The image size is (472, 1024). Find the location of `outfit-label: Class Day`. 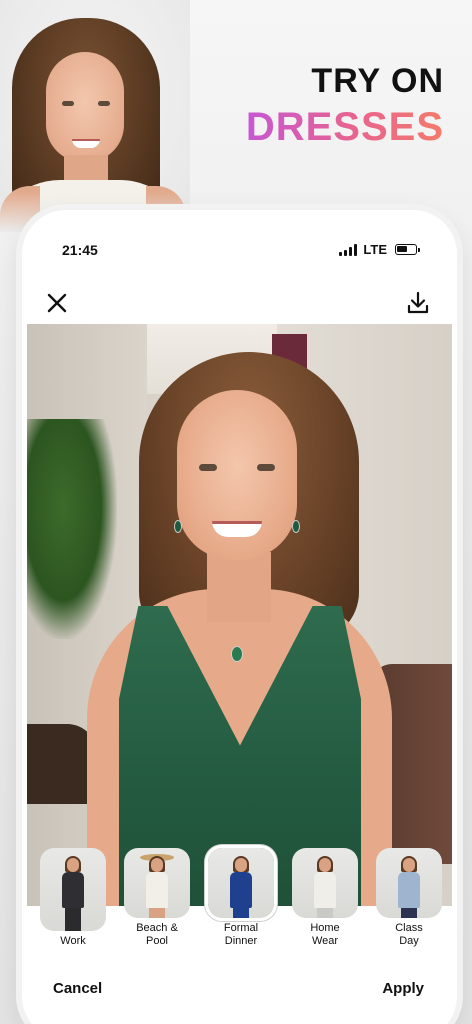

outfit-label: Class Day is located at coordinates (409, 934).